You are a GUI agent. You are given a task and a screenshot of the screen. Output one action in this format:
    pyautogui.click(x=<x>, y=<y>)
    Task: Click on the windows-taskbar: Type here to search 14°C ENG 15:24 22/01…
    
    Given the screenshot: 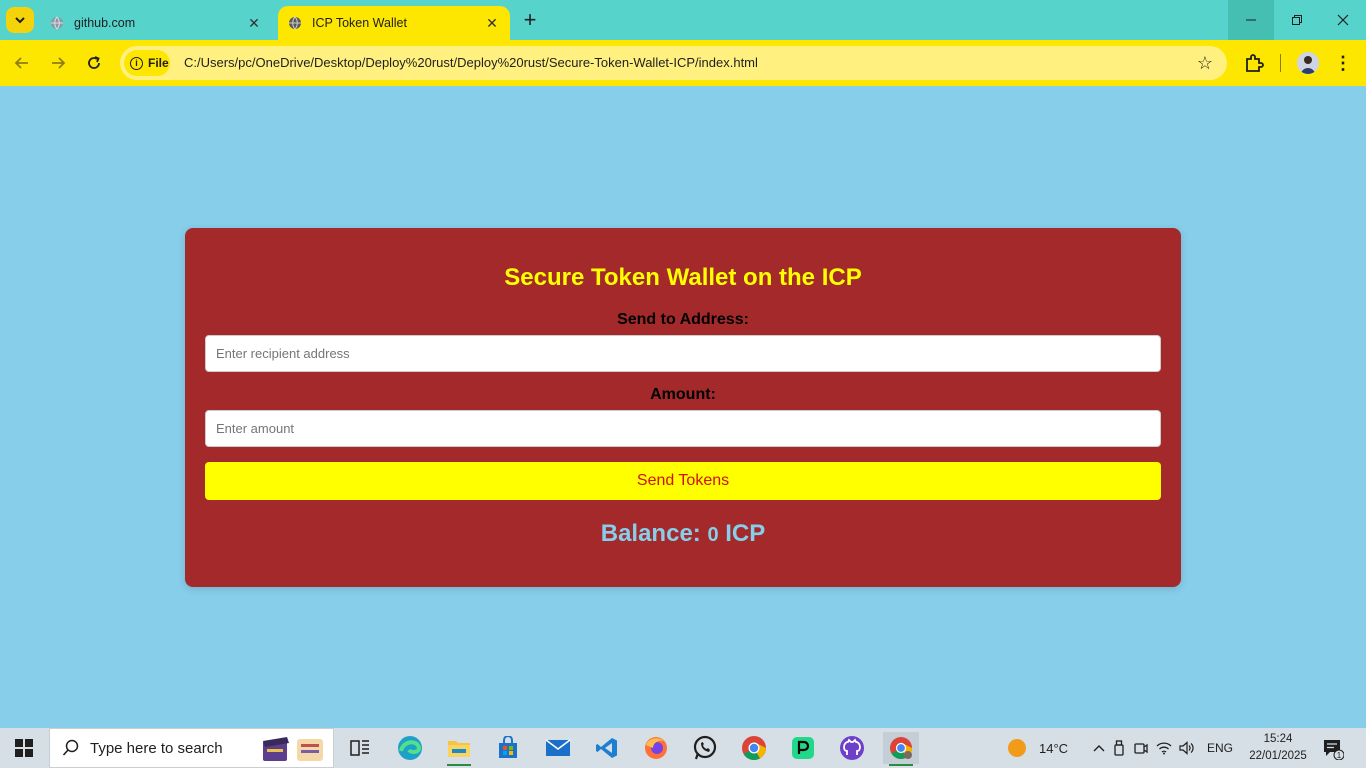 What is the action you would take?
    pyautogui.click(x=683, y=748)
    